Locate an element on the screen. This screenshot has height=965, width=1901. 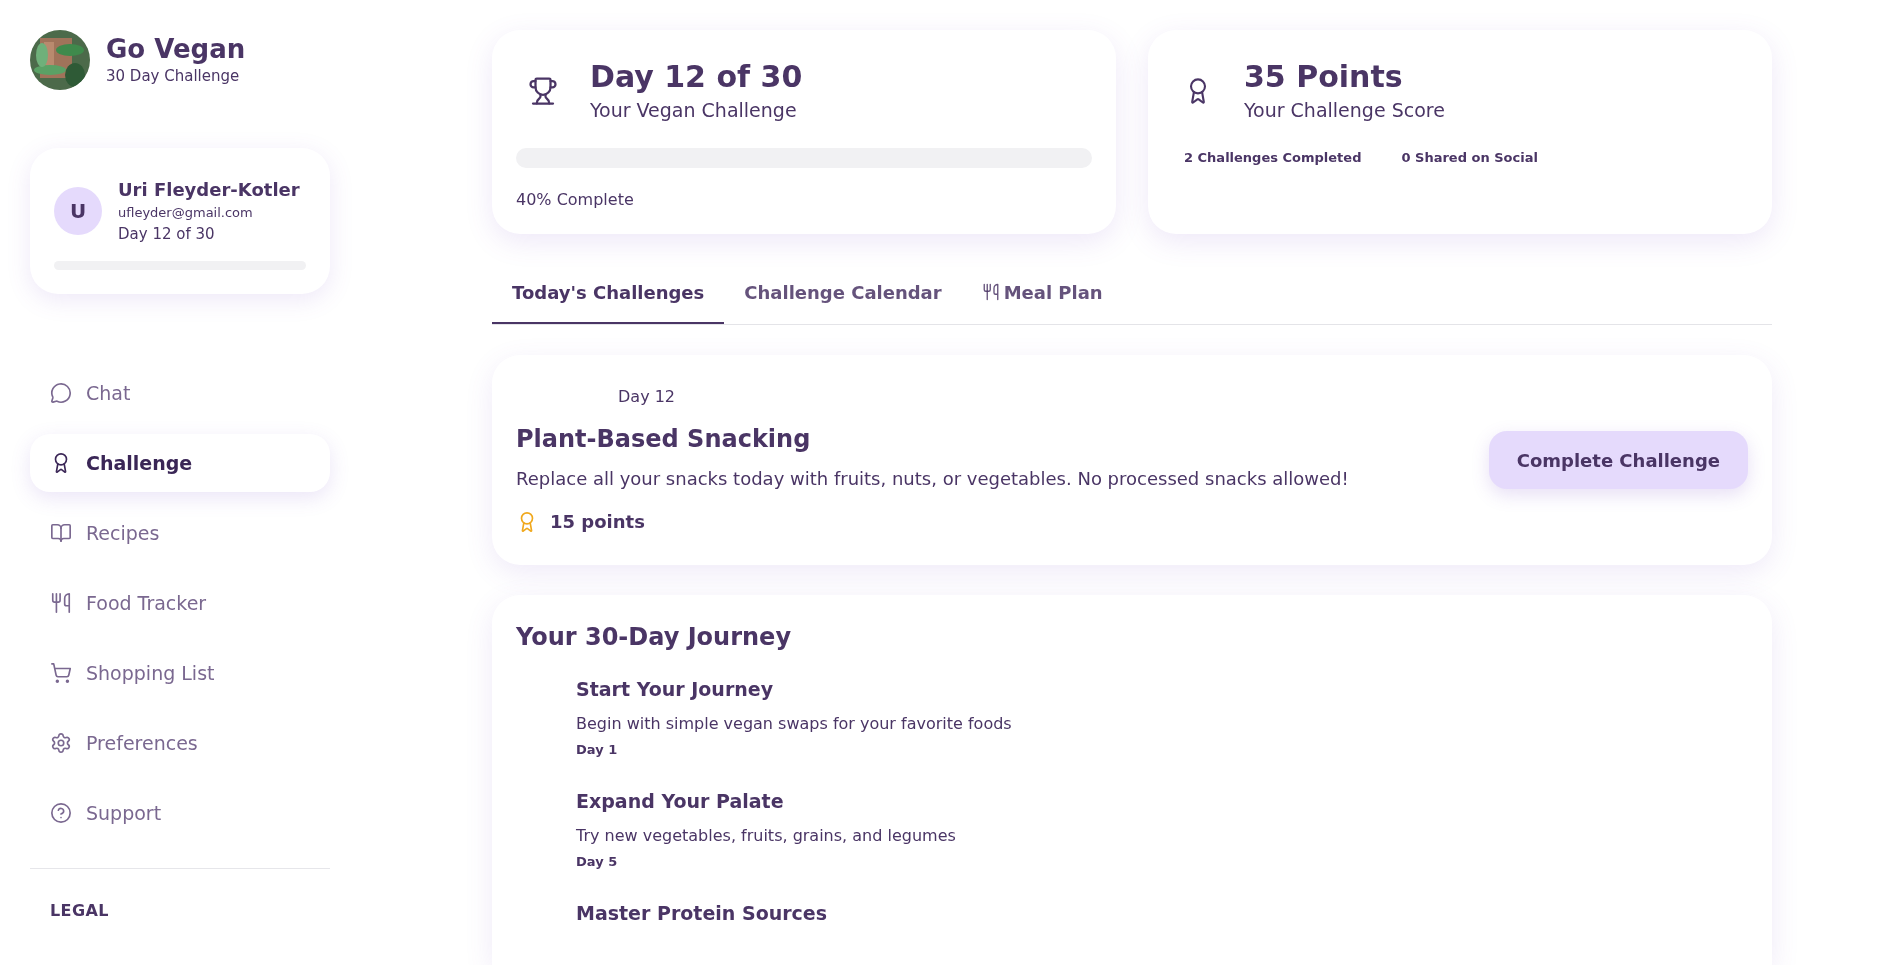
milestone-description: Try new vegetables, fruits, grains, and legumes is located at coordinates (766, 835).